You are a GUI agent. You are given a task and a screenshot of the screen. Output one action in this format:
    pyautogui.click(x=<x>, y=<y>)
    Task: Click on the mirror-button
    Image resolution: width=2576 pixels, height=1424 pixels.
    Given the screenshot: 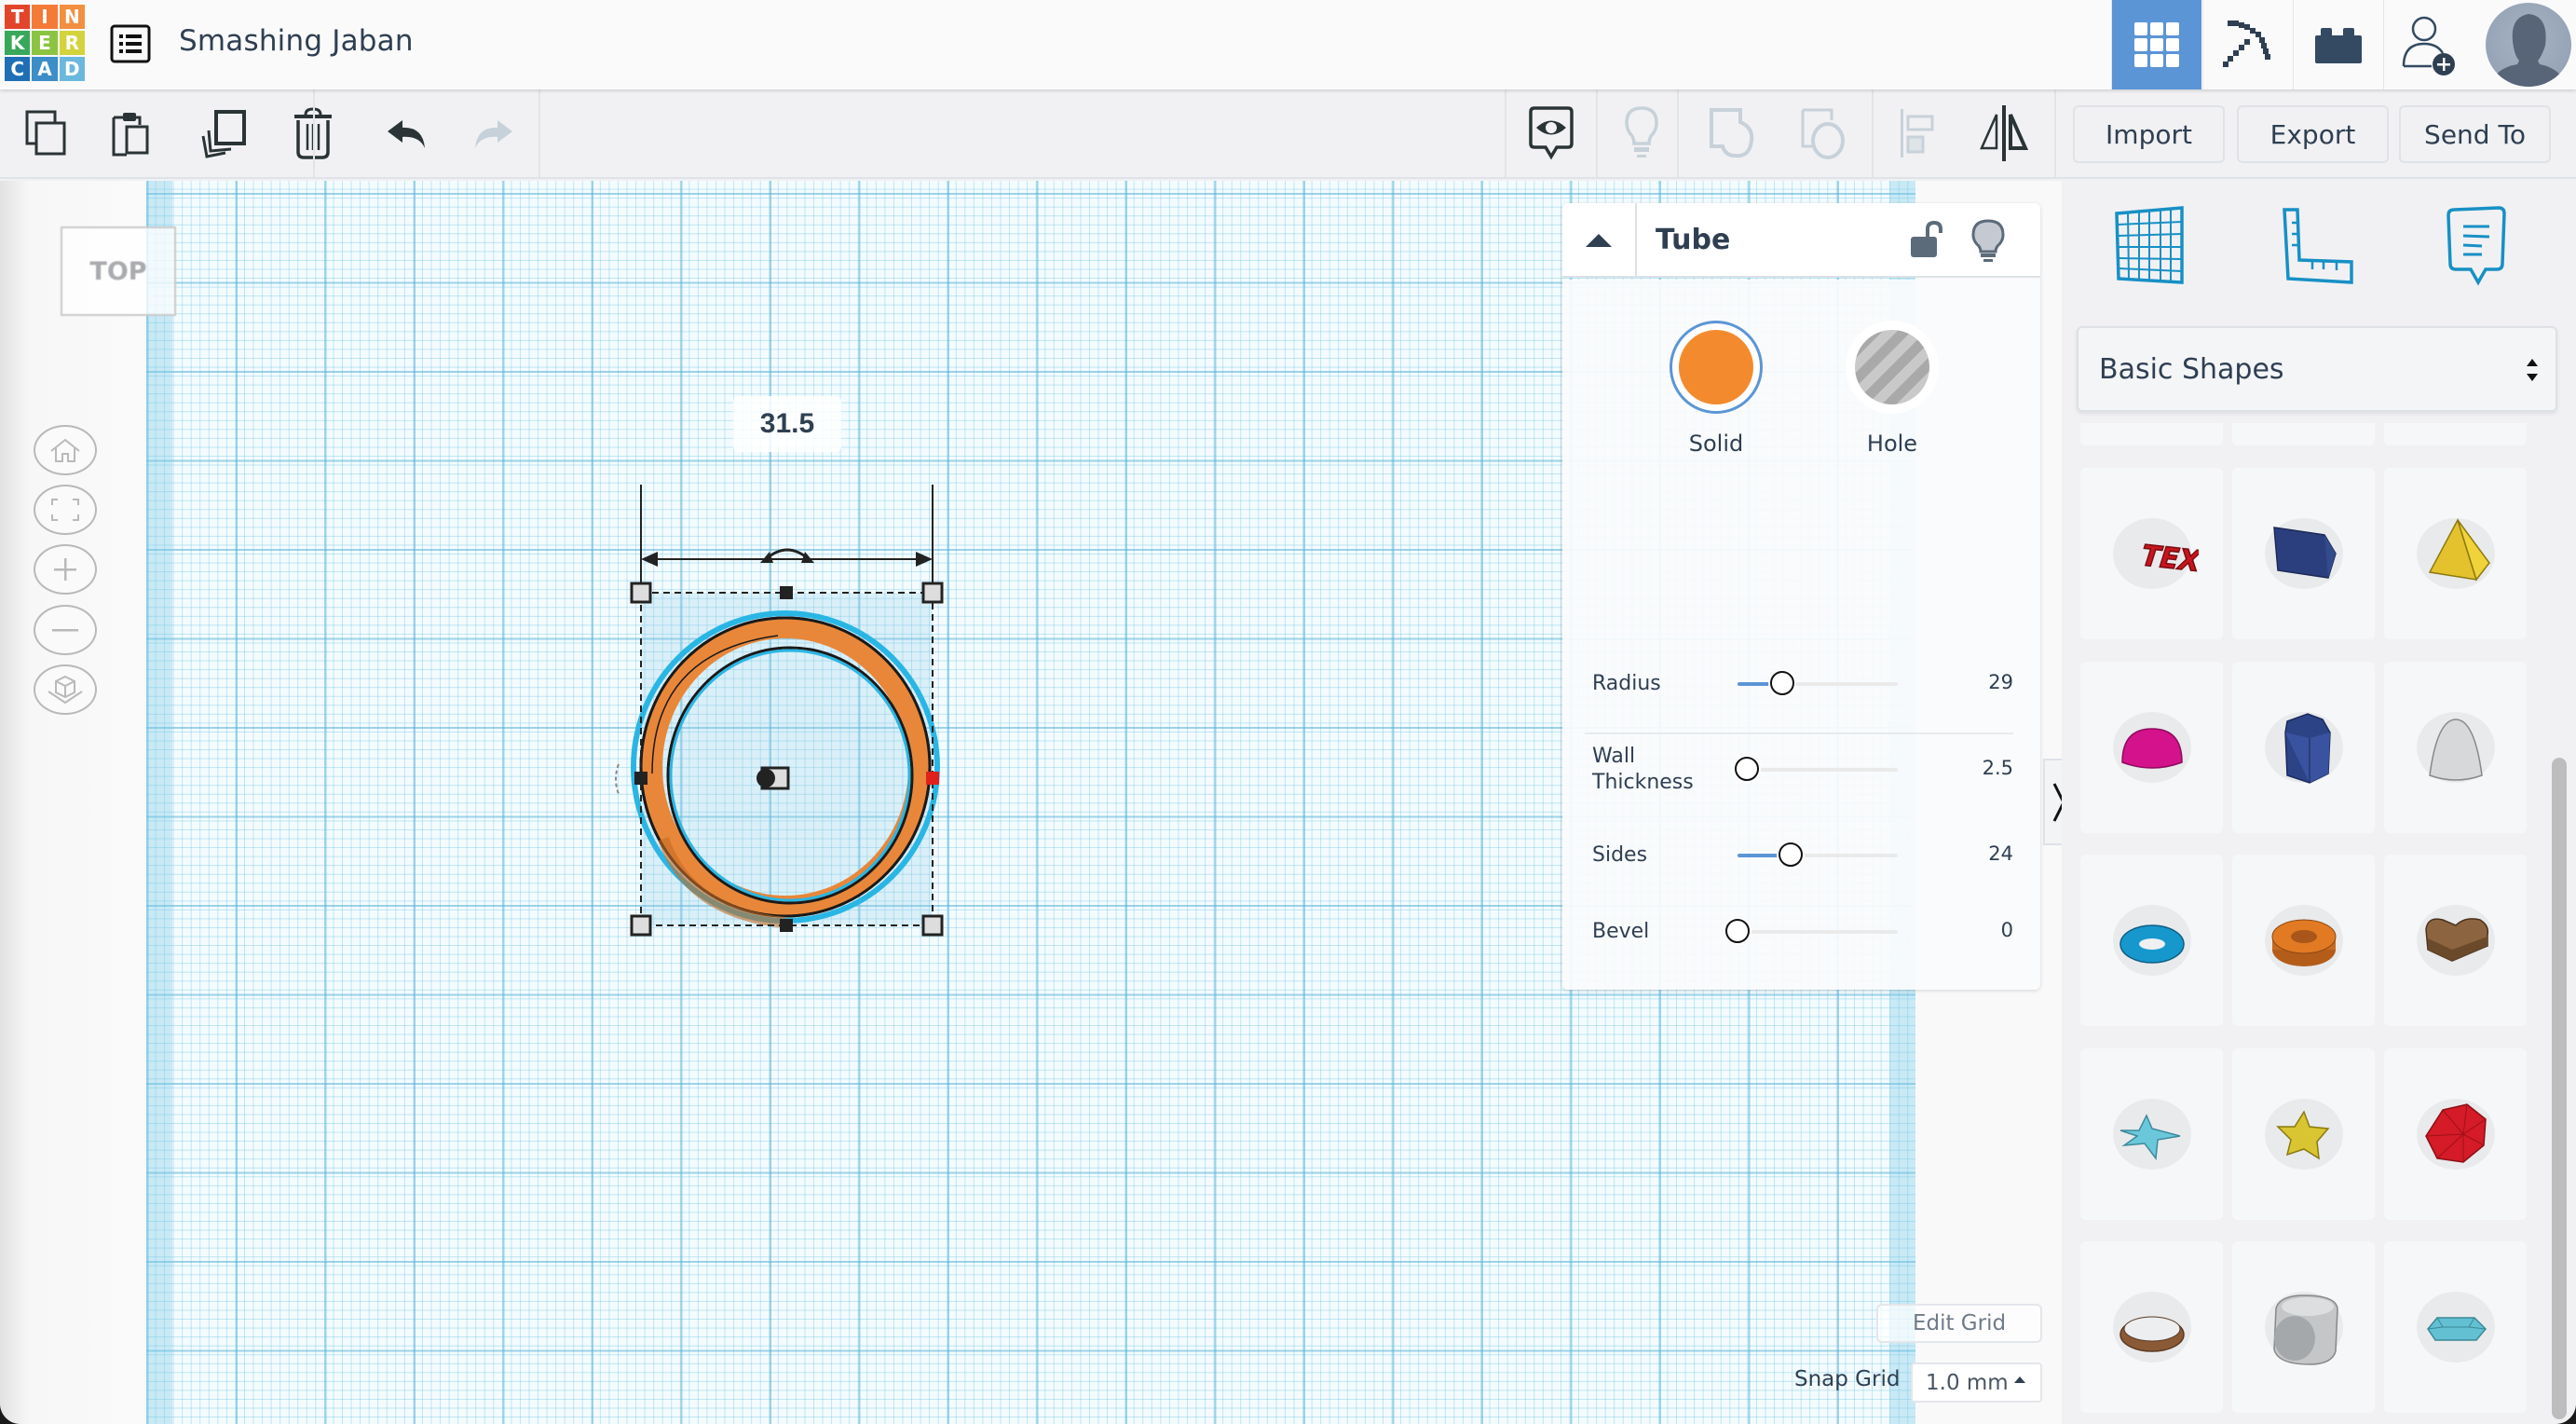 What is the action you would take?
    pyautogui.click(x=2004, y=133)
    